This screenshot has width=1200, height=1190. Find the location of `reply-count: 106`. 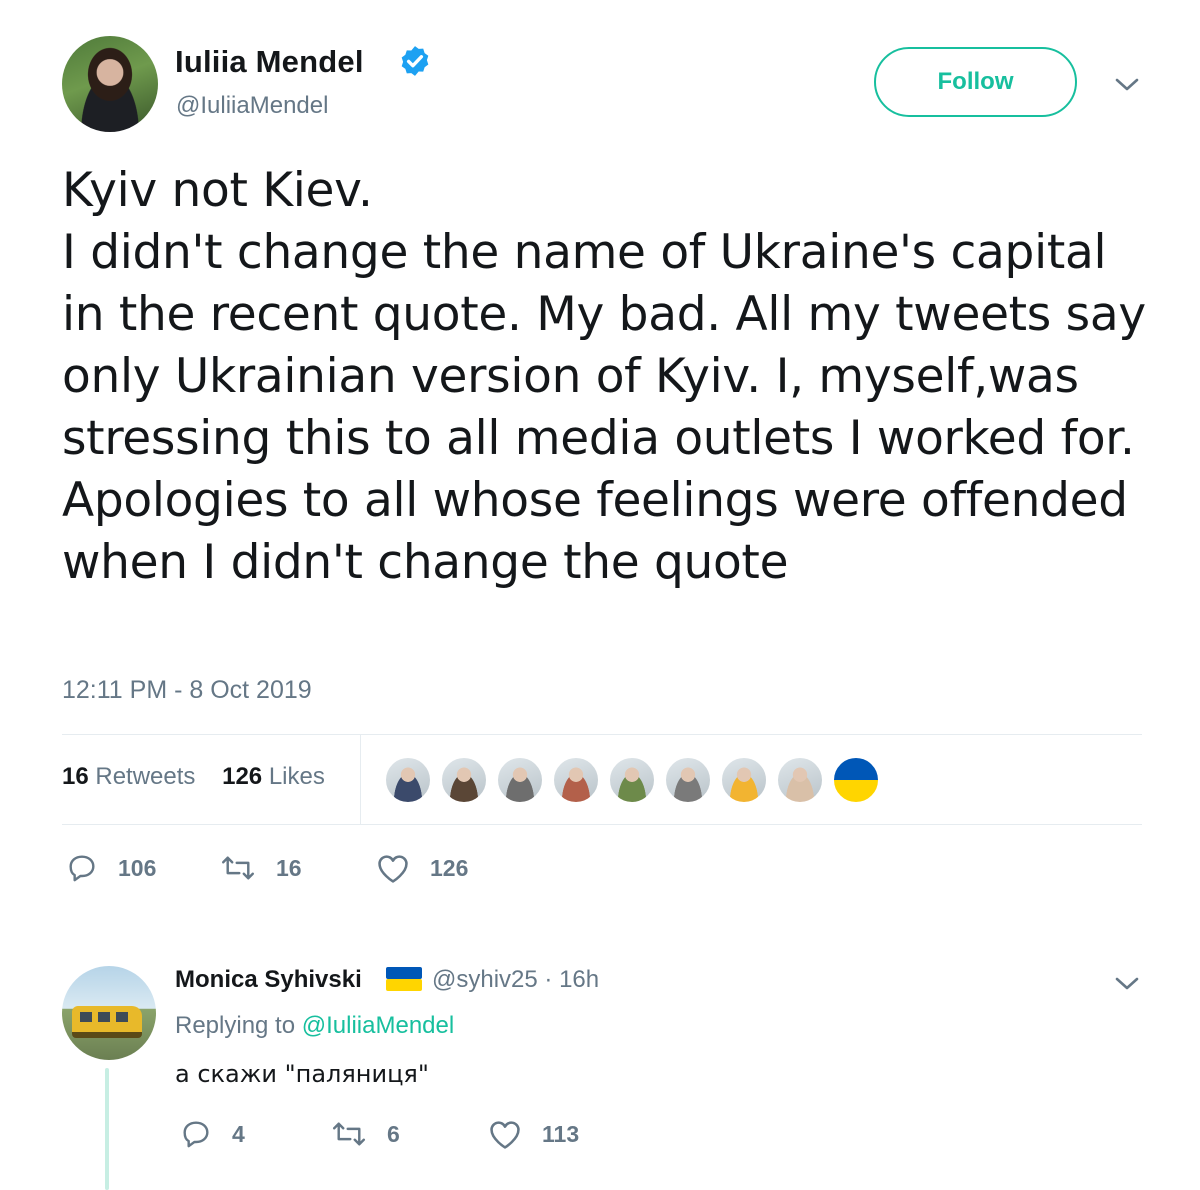

reply-count: 106 is located at coordinates (137, 867).